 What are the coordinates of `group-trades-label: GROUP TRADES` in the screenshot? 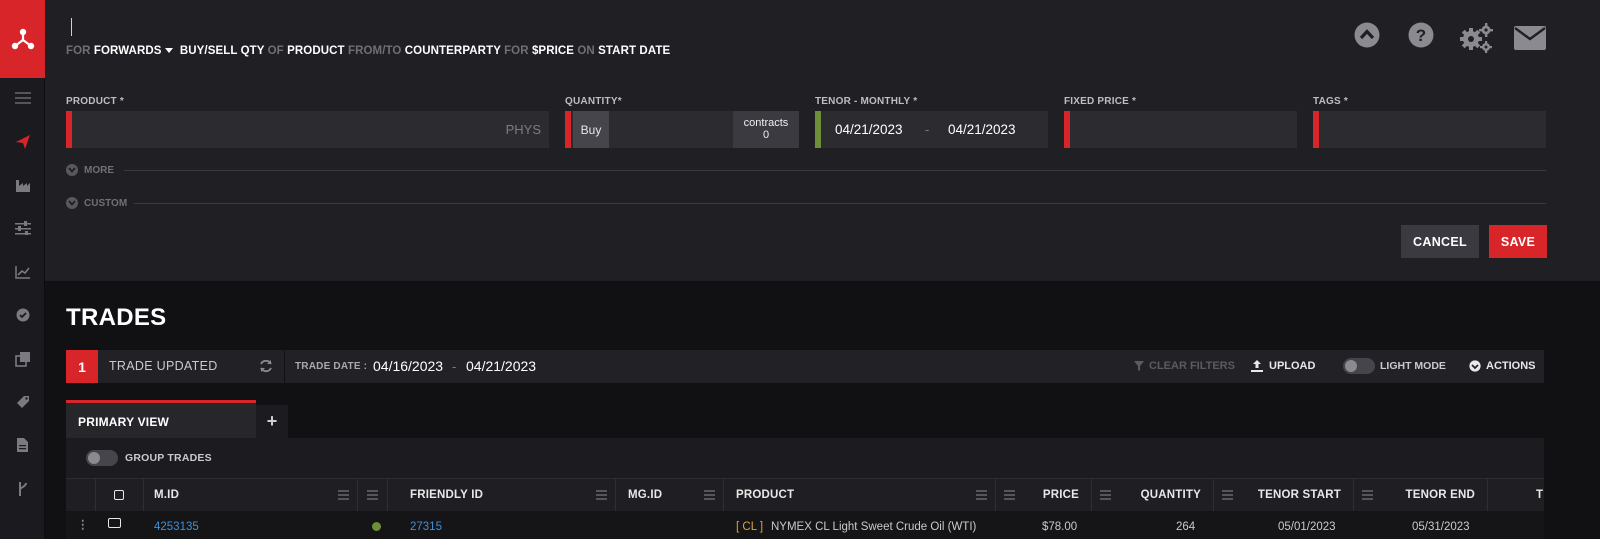 It's located at (168, 458).